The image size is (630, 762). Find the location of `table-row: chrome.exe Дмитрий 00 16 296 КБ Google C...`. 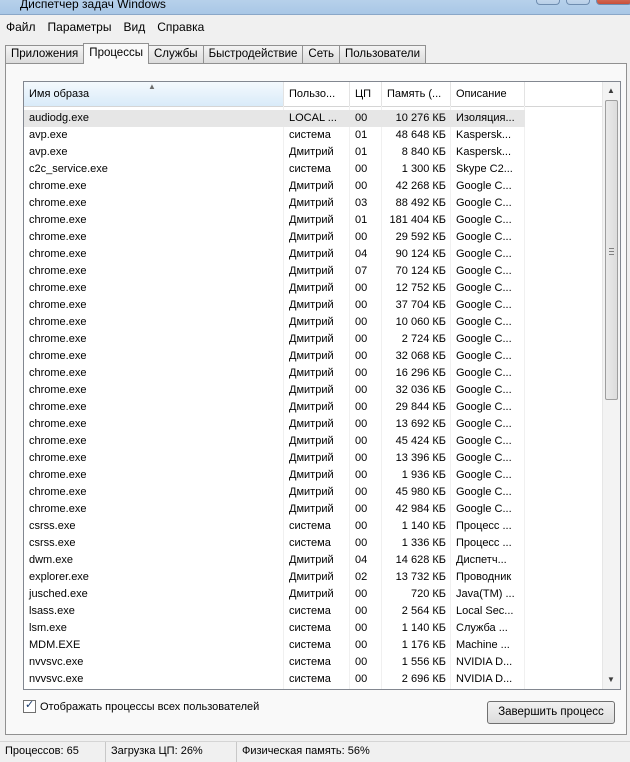

table-row: chrome.exe Дмитрий 00 16 296 КБ Google C... is located at coordinates (313, 373).